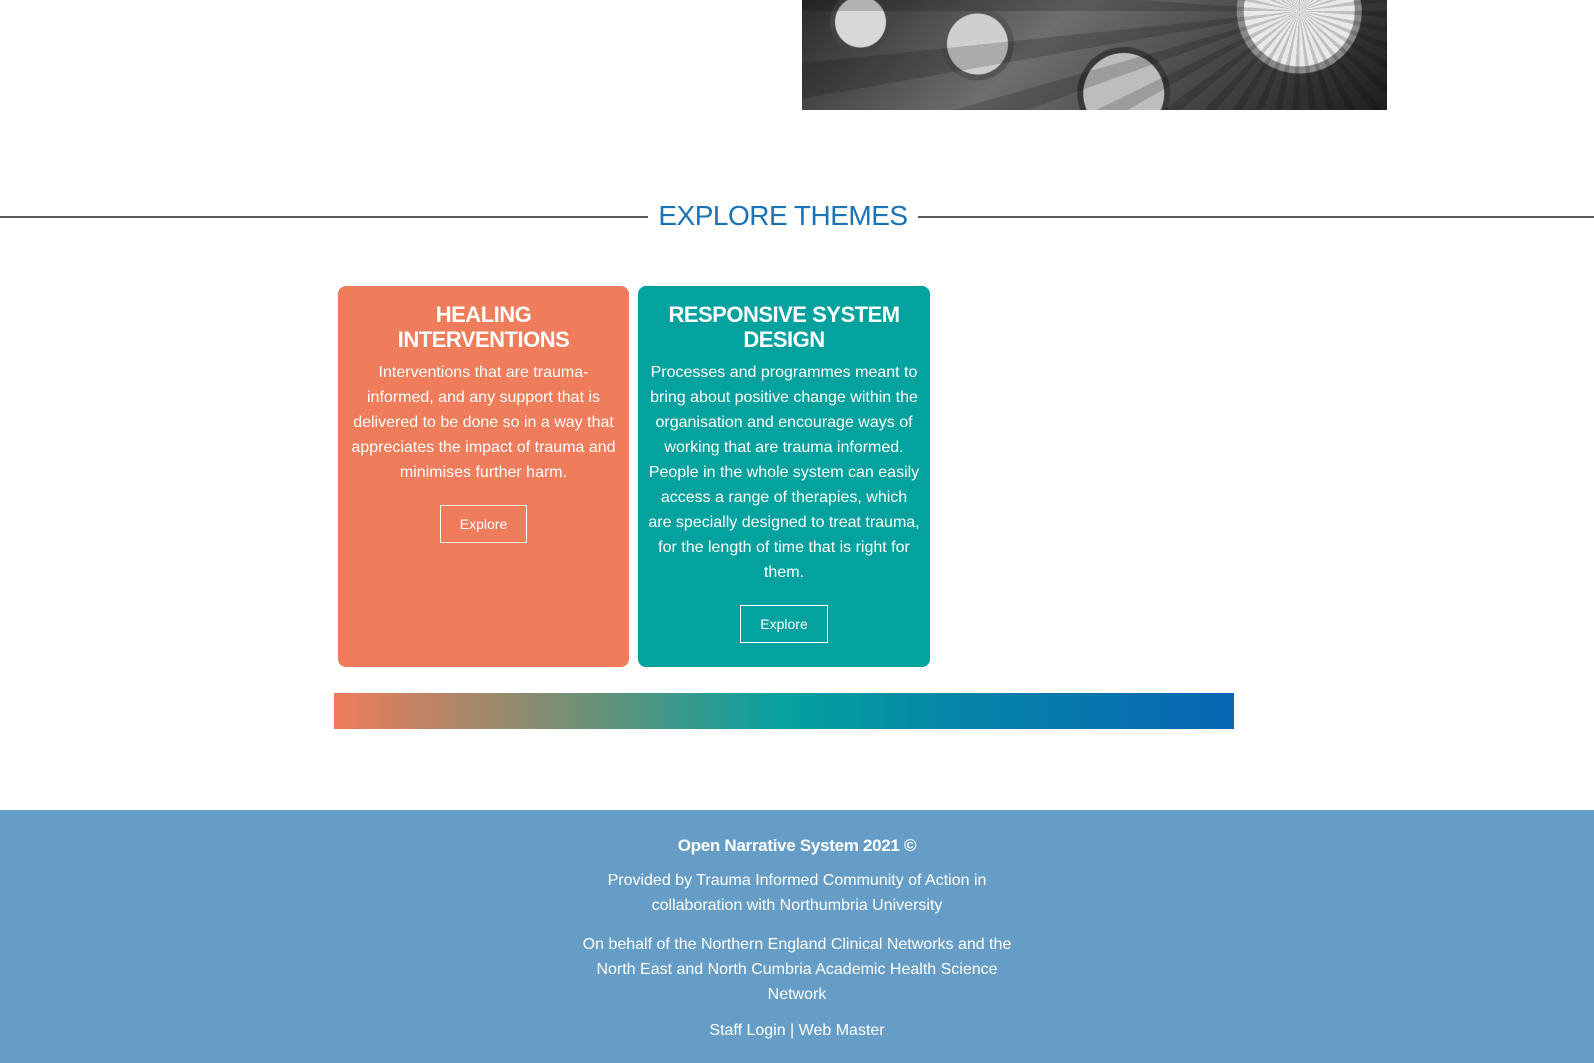 This screenshot has height=1063, width=1594. What do you see at coordinates (784, 624) in the screenshot?
I see `explore-responsive-button: Explore` at bounding box center [784, 624].